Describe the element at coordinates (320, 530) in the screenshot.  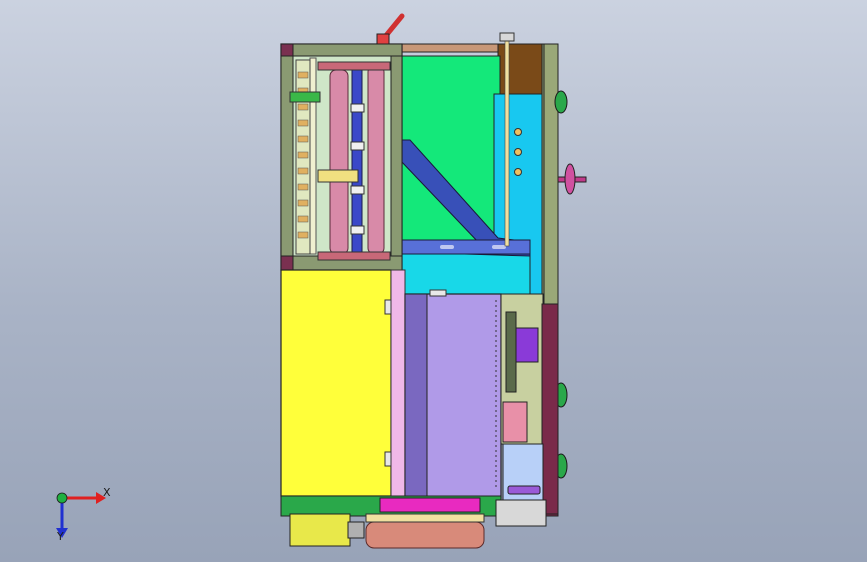
I see `bottom-motor` at that location.